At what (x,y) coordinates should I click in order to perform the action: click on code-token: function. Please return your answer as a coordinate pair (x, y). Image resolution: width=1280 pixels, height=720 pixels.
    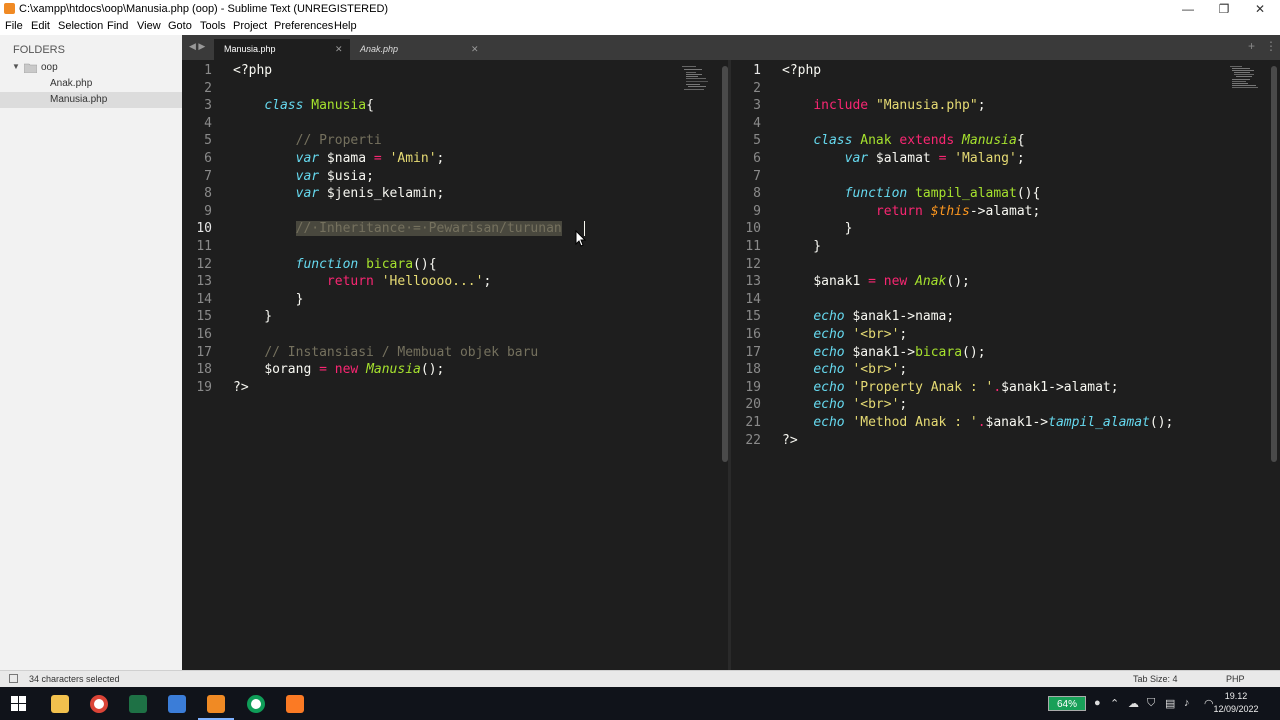
    Looking at the image, I should click on (327, 264).